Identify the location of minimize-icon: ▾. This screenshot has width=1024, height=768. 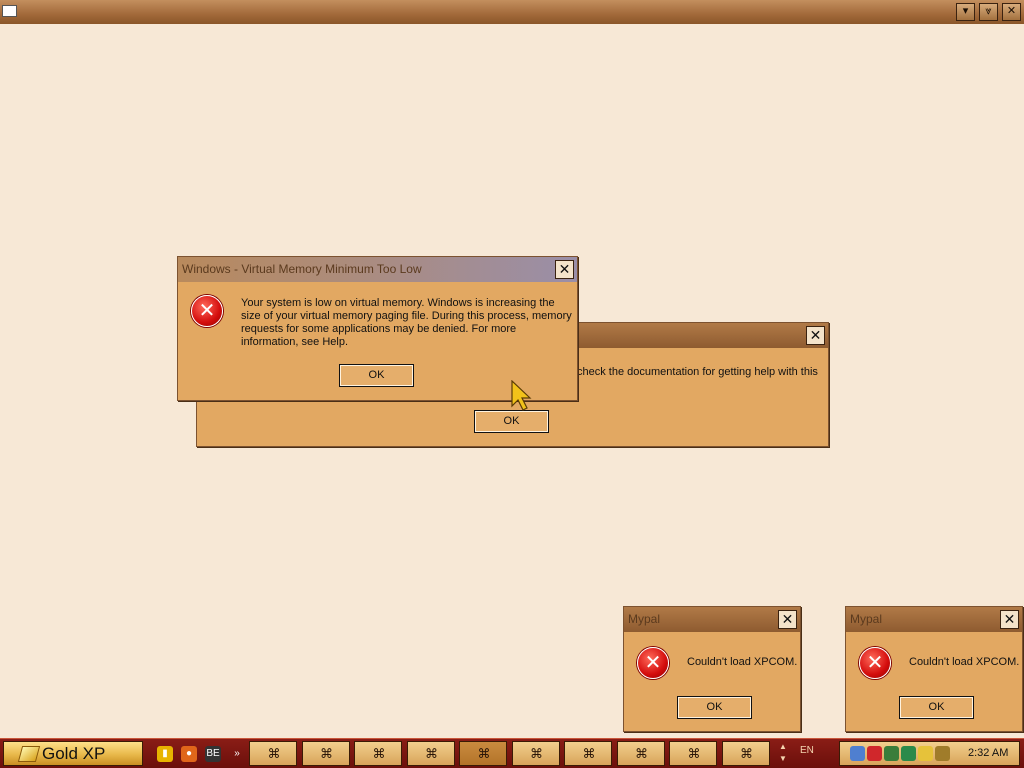
(965, 11).